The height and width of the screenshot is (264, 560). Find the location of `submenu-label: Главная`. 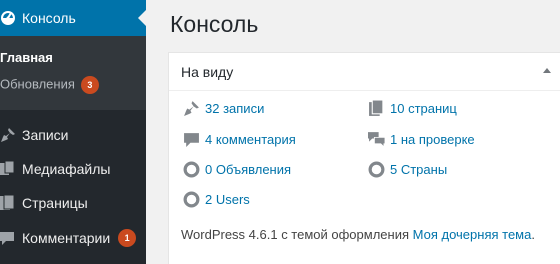

submenu-label: Главная is located at coordinates (26, 57).